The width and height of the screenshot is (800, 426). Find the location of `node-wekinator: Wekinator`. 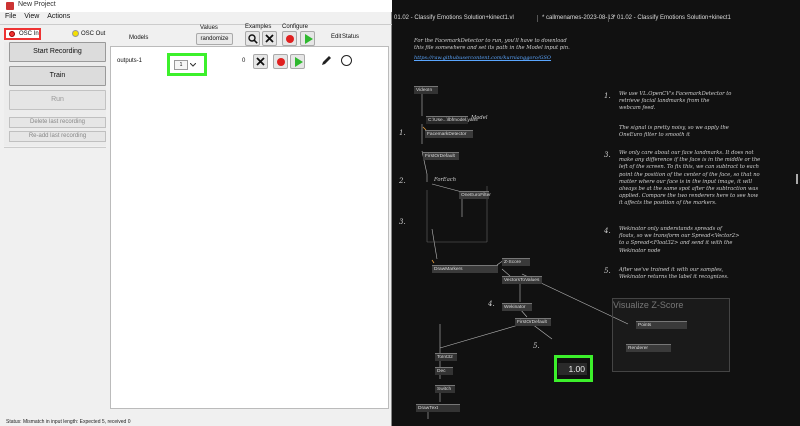

node-wekinator: Wekinator is located at coordinates (517, 307).